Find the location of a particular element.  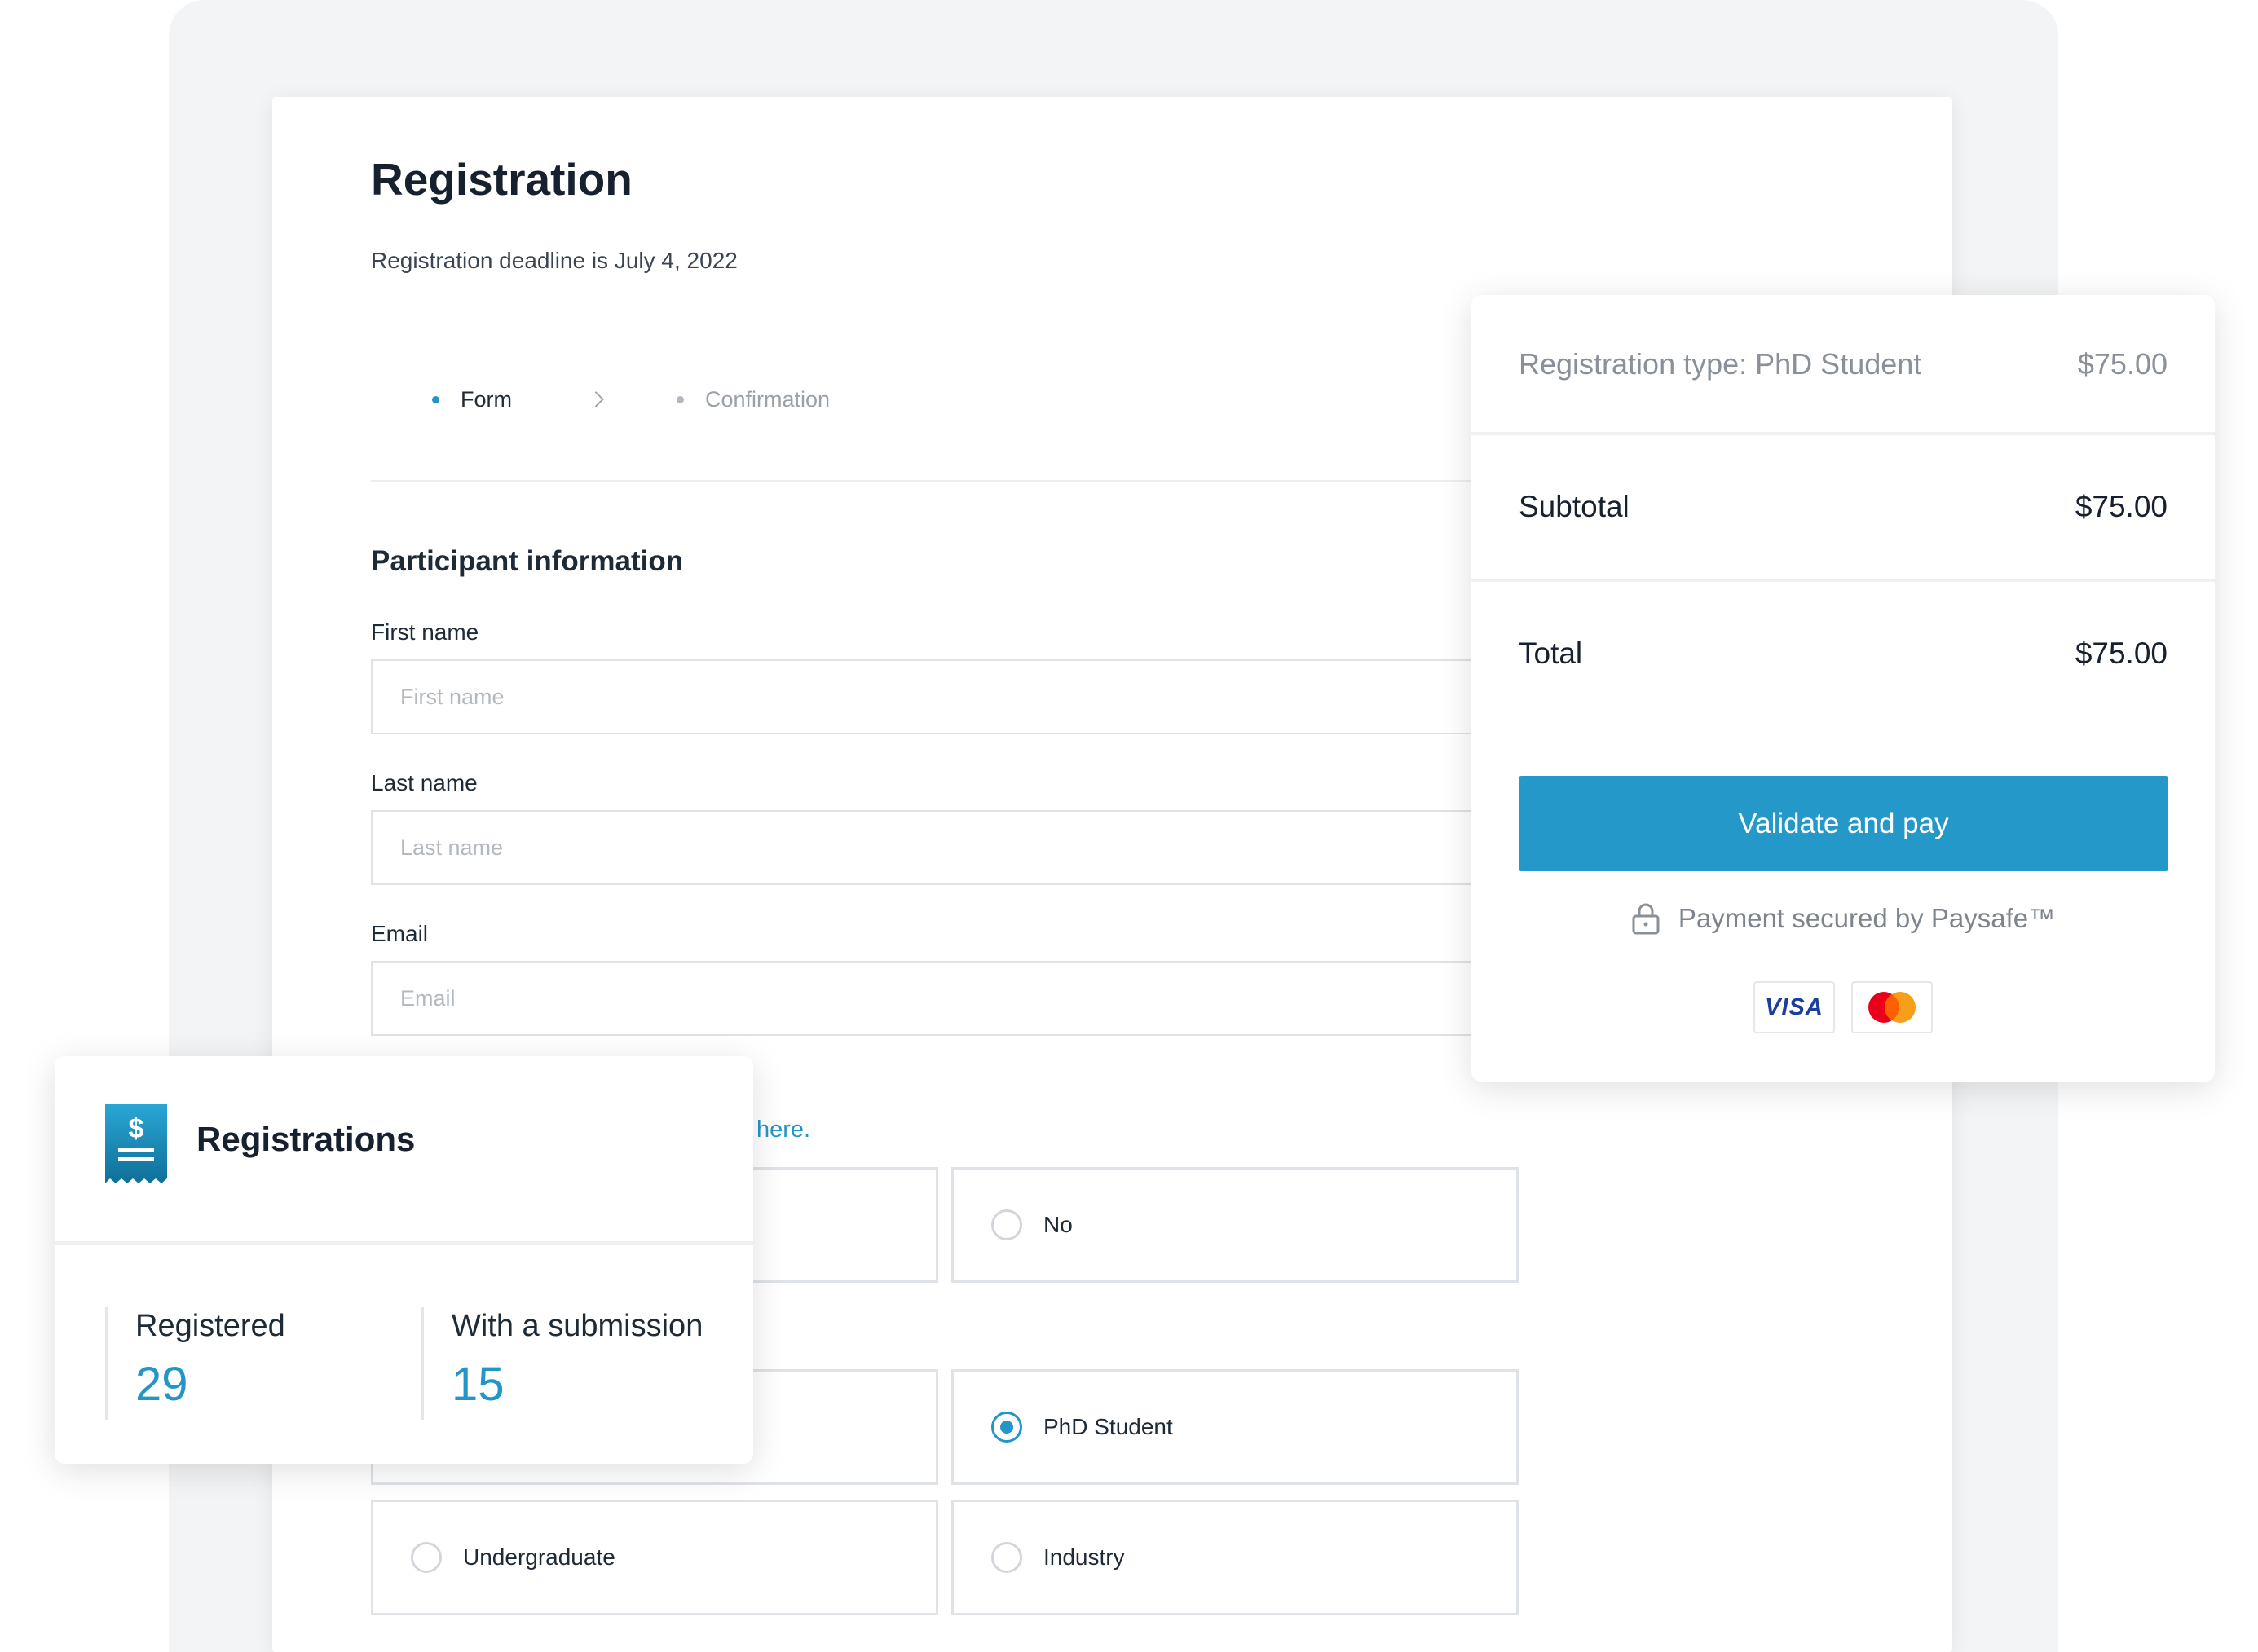

subtotal-label: Subtotal is located at coordinates (1575, 507).